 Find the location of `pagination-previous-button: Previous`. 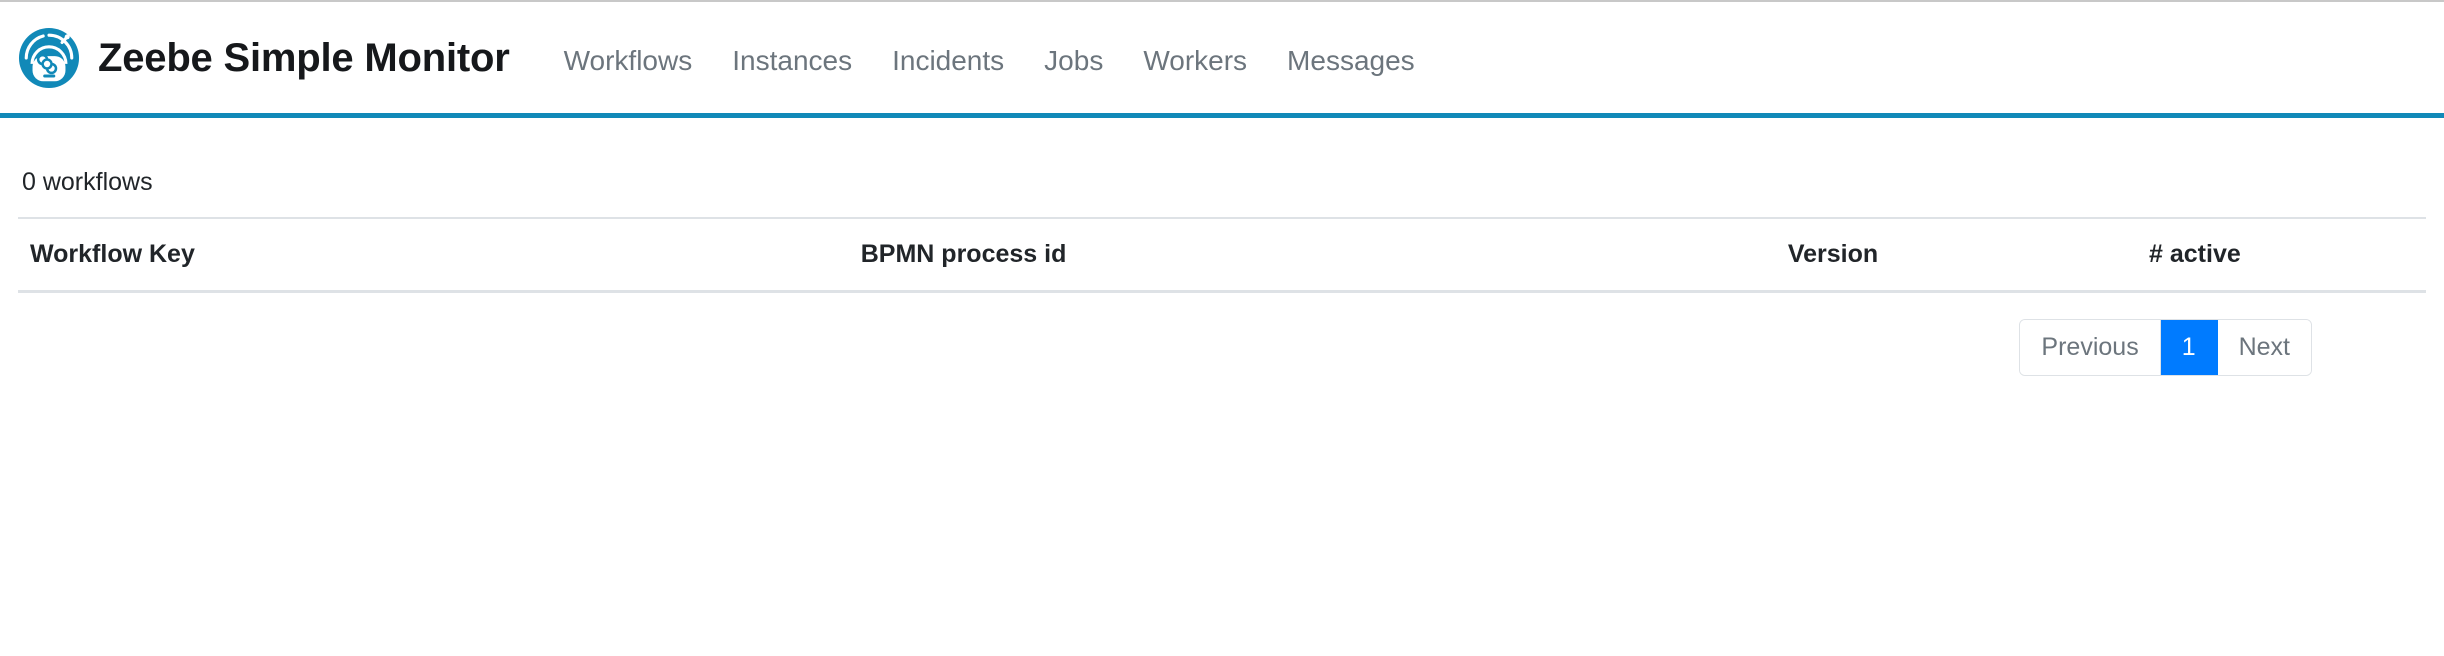

pagination-previous-button: Previous is located at coordinates (2090, 347).